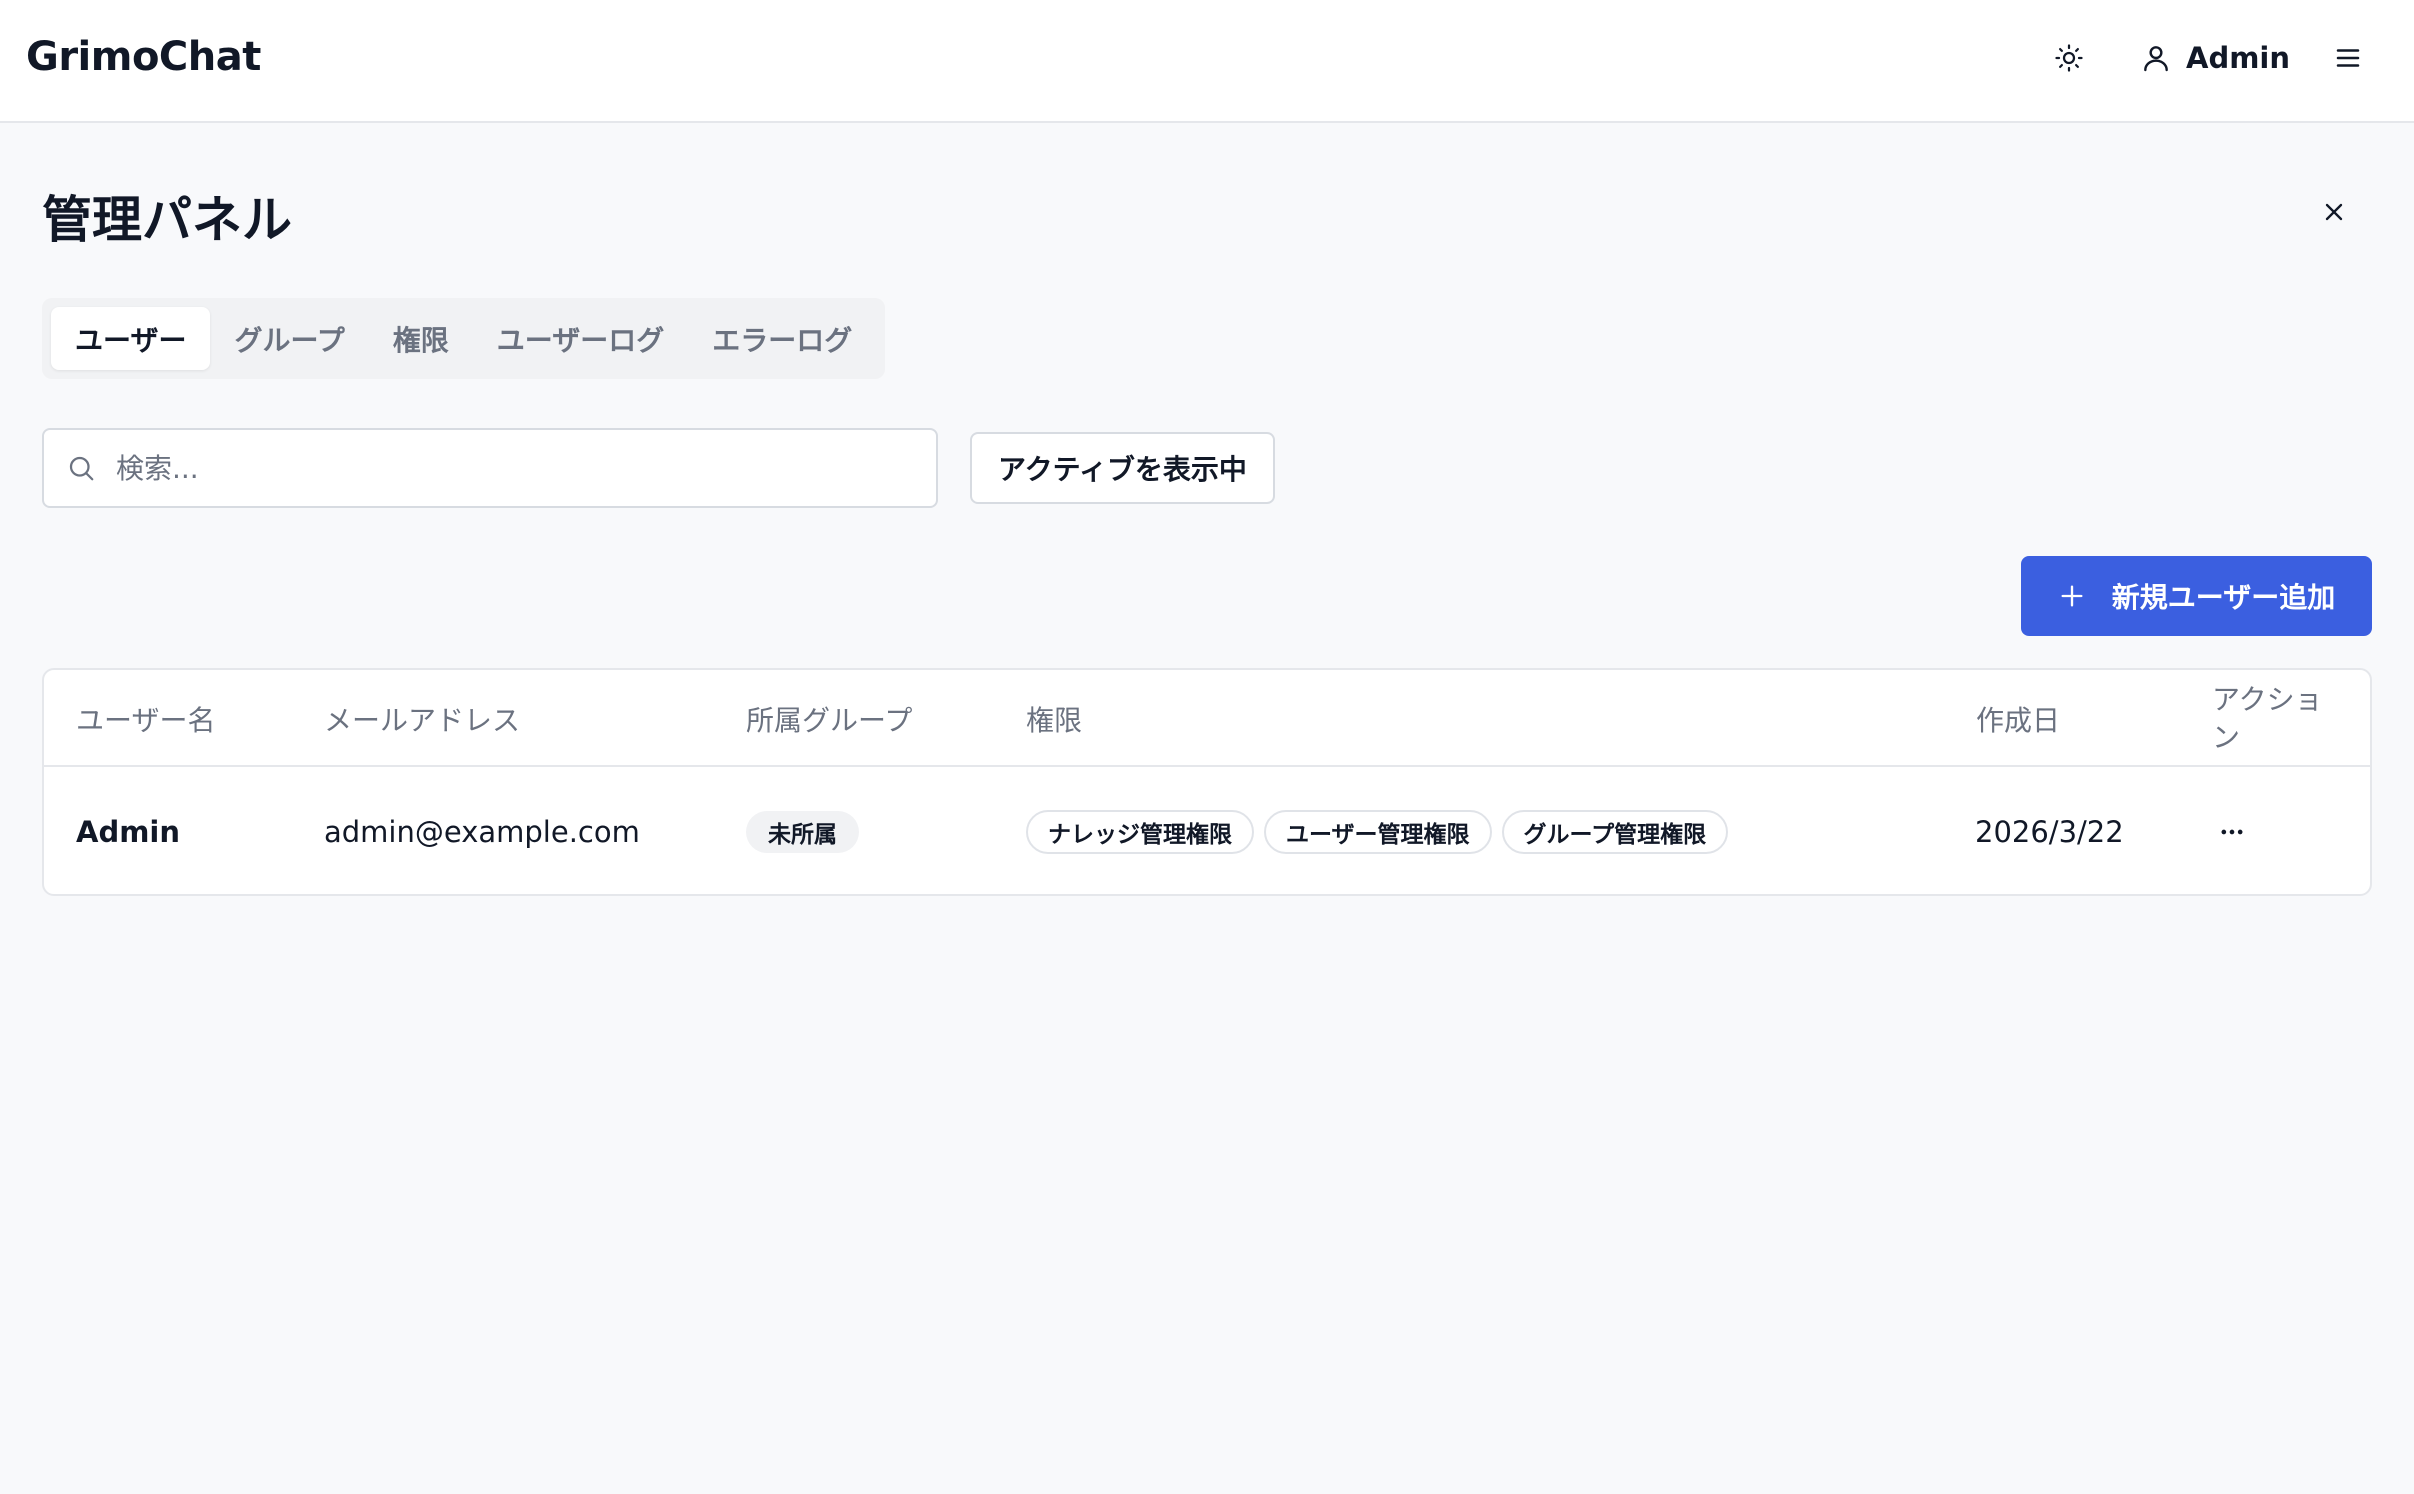  What do you see at coordinates (1615, 831) in the screenshot?
I see `permission-badge: グループ管理権限` at bounding box center [1615, 831].